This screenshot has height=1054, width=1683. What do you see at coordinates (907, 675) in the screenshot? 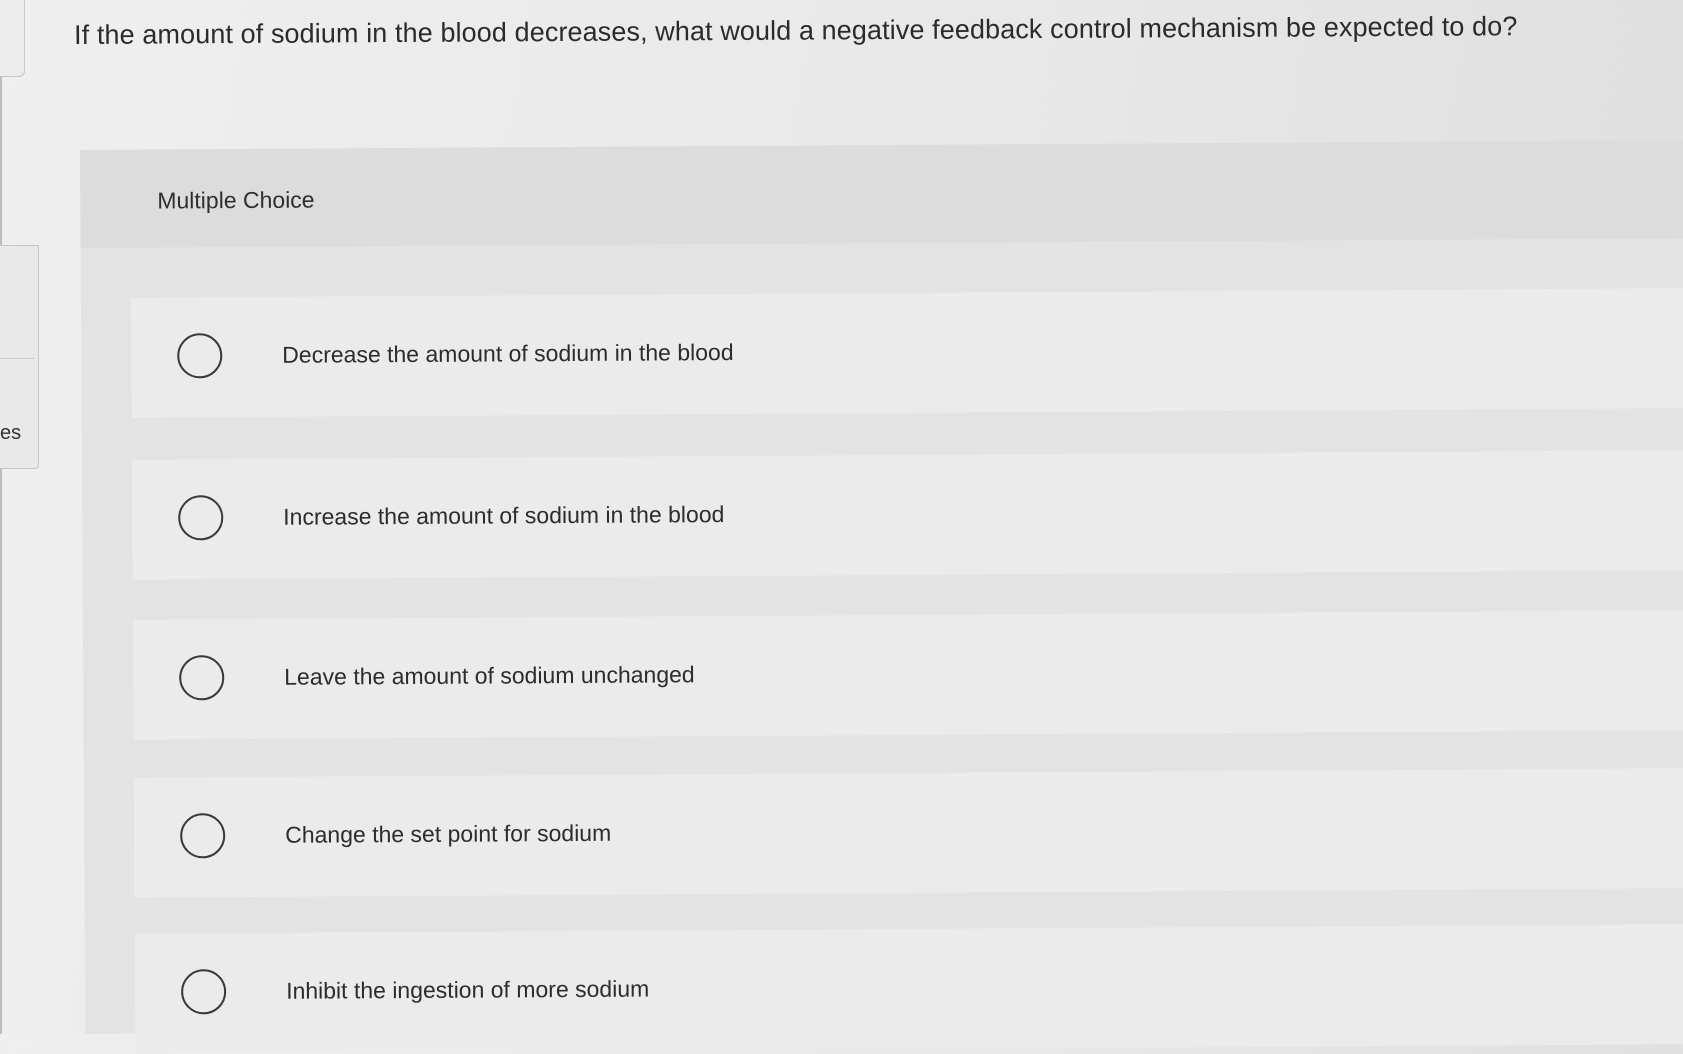
I see `answer-option-3: Leave the amount of sodium unchanged` at bounding box center [907, 675].